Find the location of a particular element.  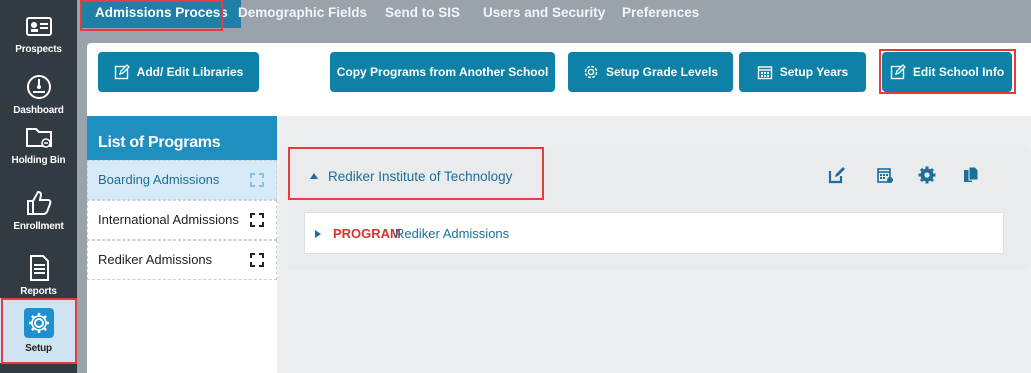

sidebar-item-label: Prospects is located at coordinates (38, 49).